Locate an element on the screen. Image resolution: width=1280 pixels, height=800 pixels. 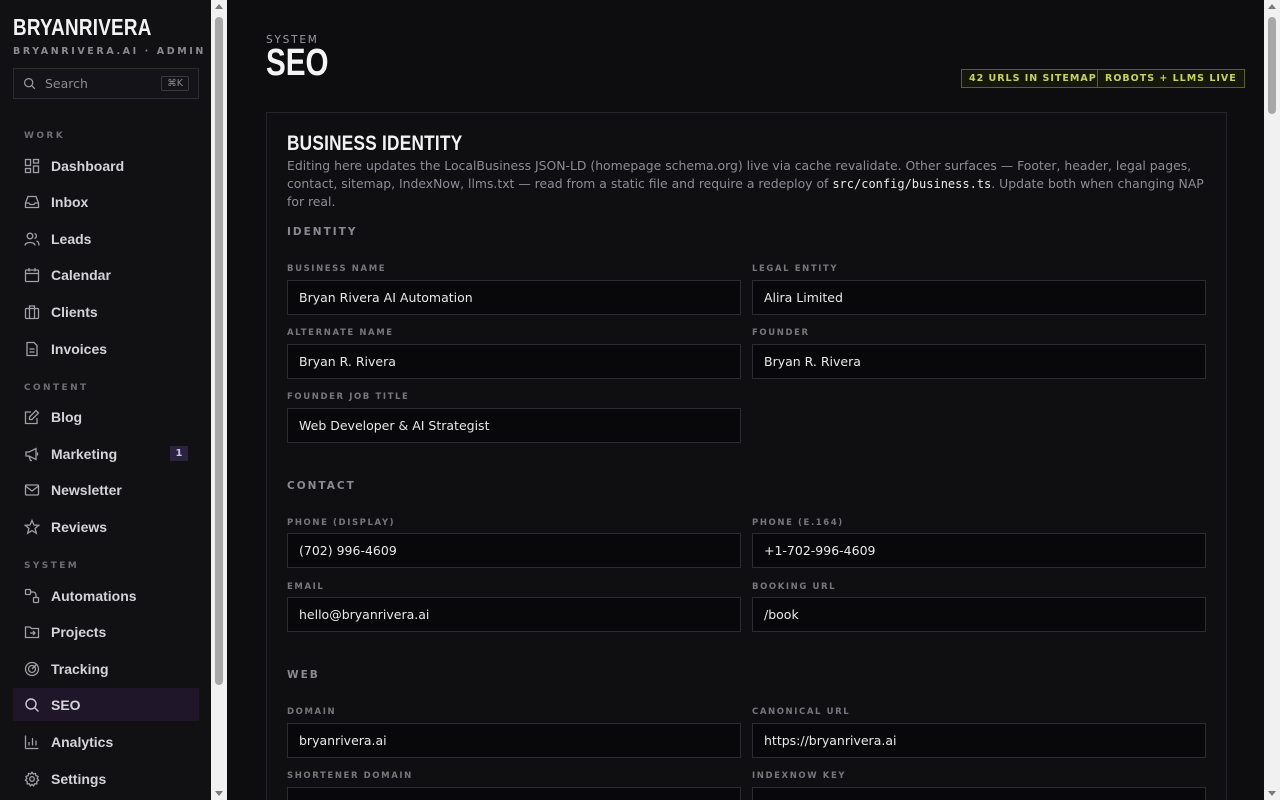
folder-icon is located at coordinates (32, 631).